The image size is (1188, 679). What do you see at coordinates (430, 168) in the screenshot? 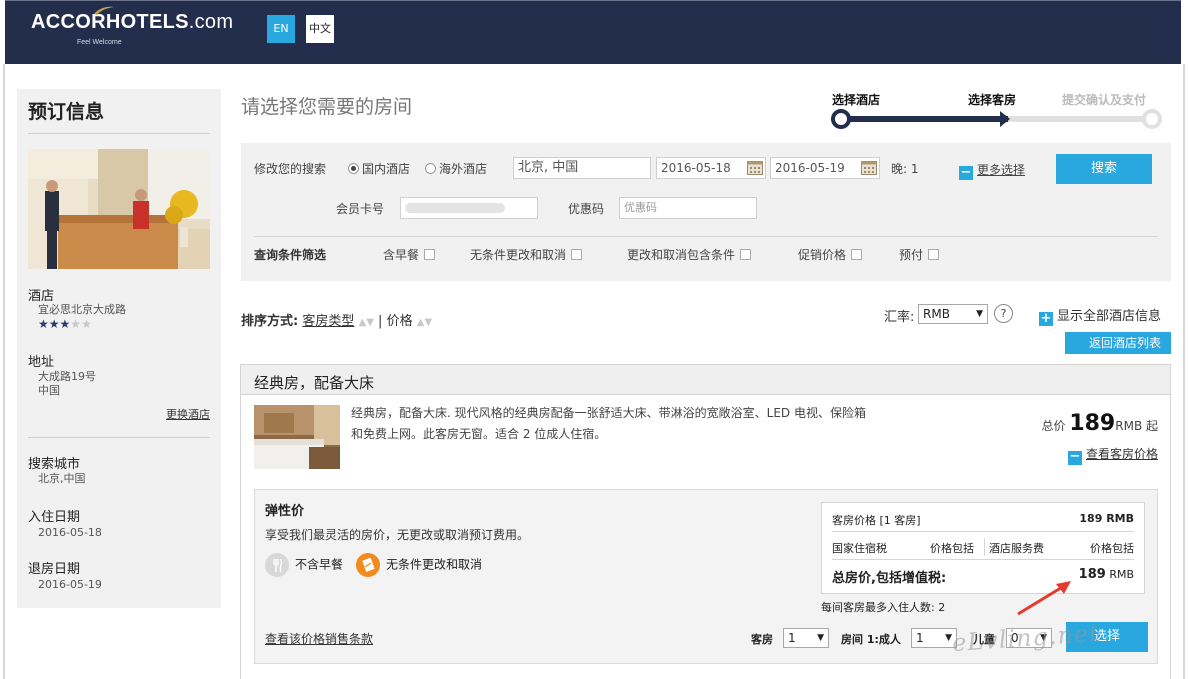
I see `radio-unselected-icon` at bounding box center [430, 168].